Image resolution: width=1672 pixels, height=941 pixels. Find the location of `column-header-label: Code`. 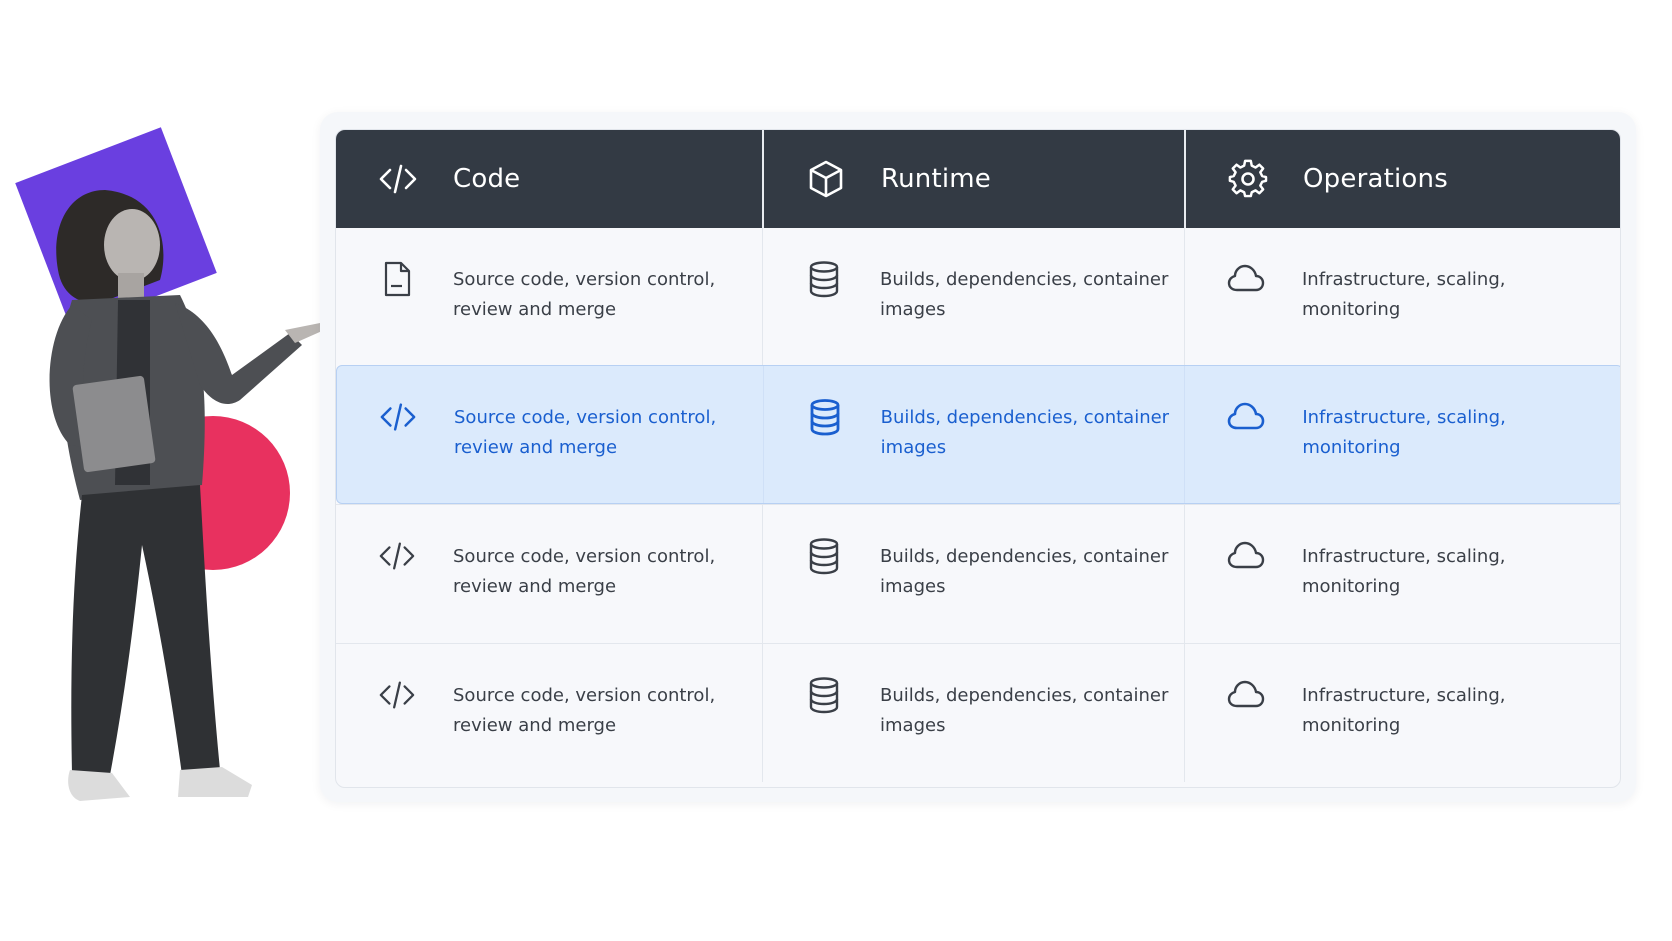

column-header-label: Code is located at coordinates (487, 179).